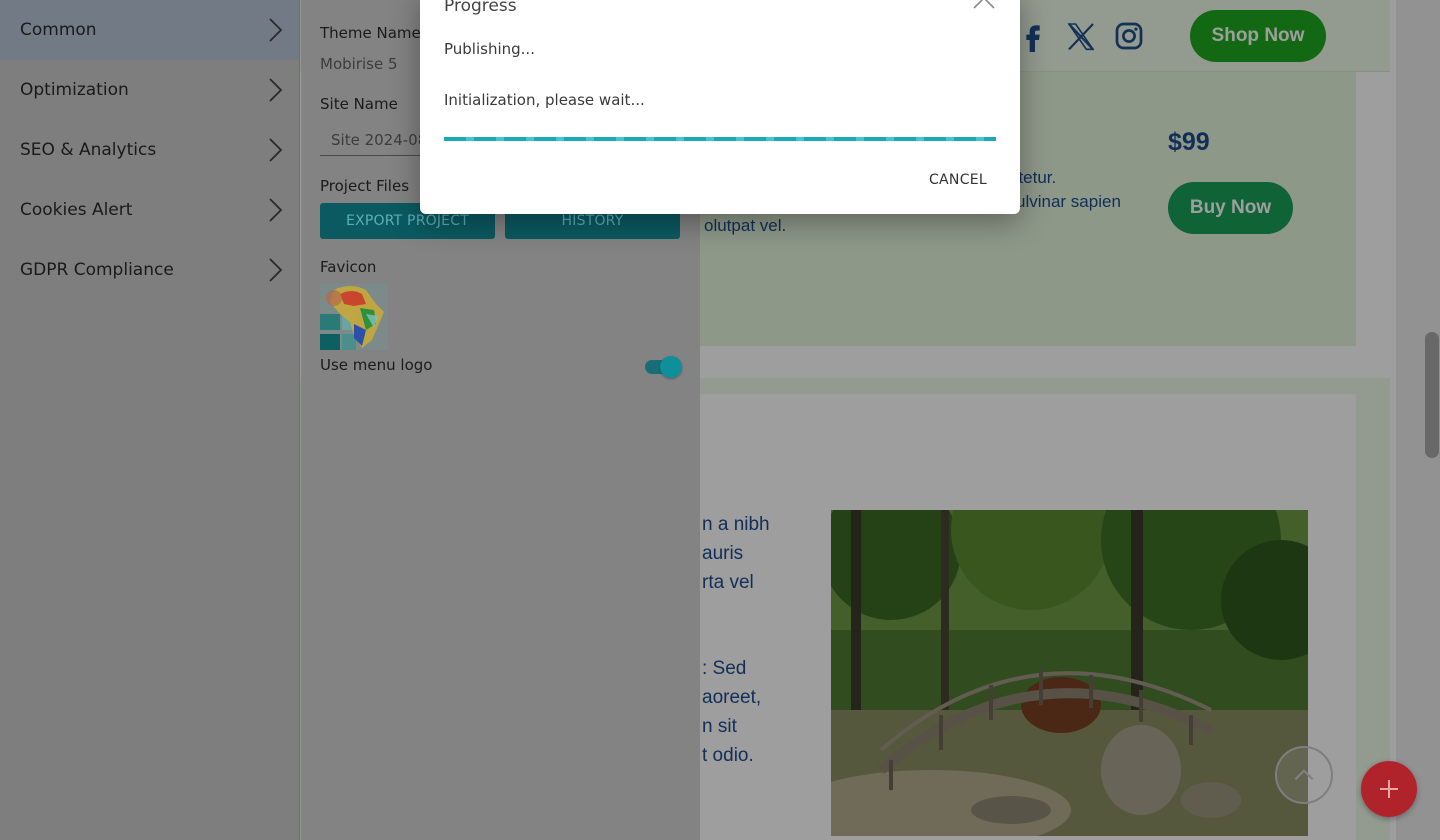  Describe the element at coordinates (348, 267) in the screenshot. I see `favicon-label: Favicon` at that location.